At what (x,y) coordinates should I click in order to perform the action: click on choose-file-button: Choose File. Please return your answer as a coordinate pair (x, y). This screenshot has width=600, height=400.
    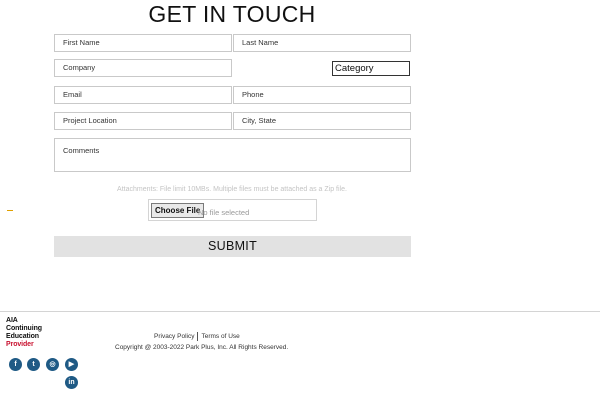
    Looking at the image, I should click on (178, 210).